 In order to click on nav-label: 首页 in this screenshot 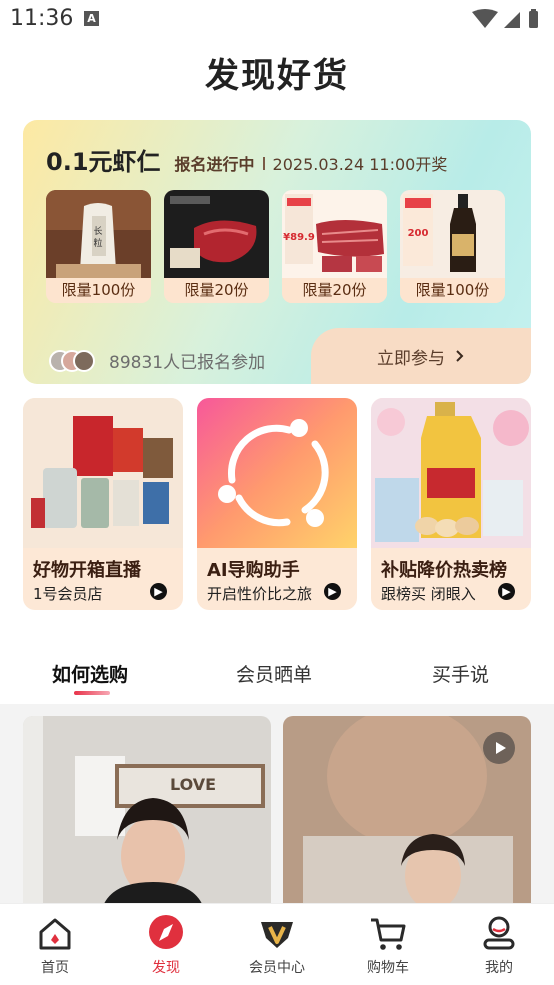, I will do `click(55, 968)`.